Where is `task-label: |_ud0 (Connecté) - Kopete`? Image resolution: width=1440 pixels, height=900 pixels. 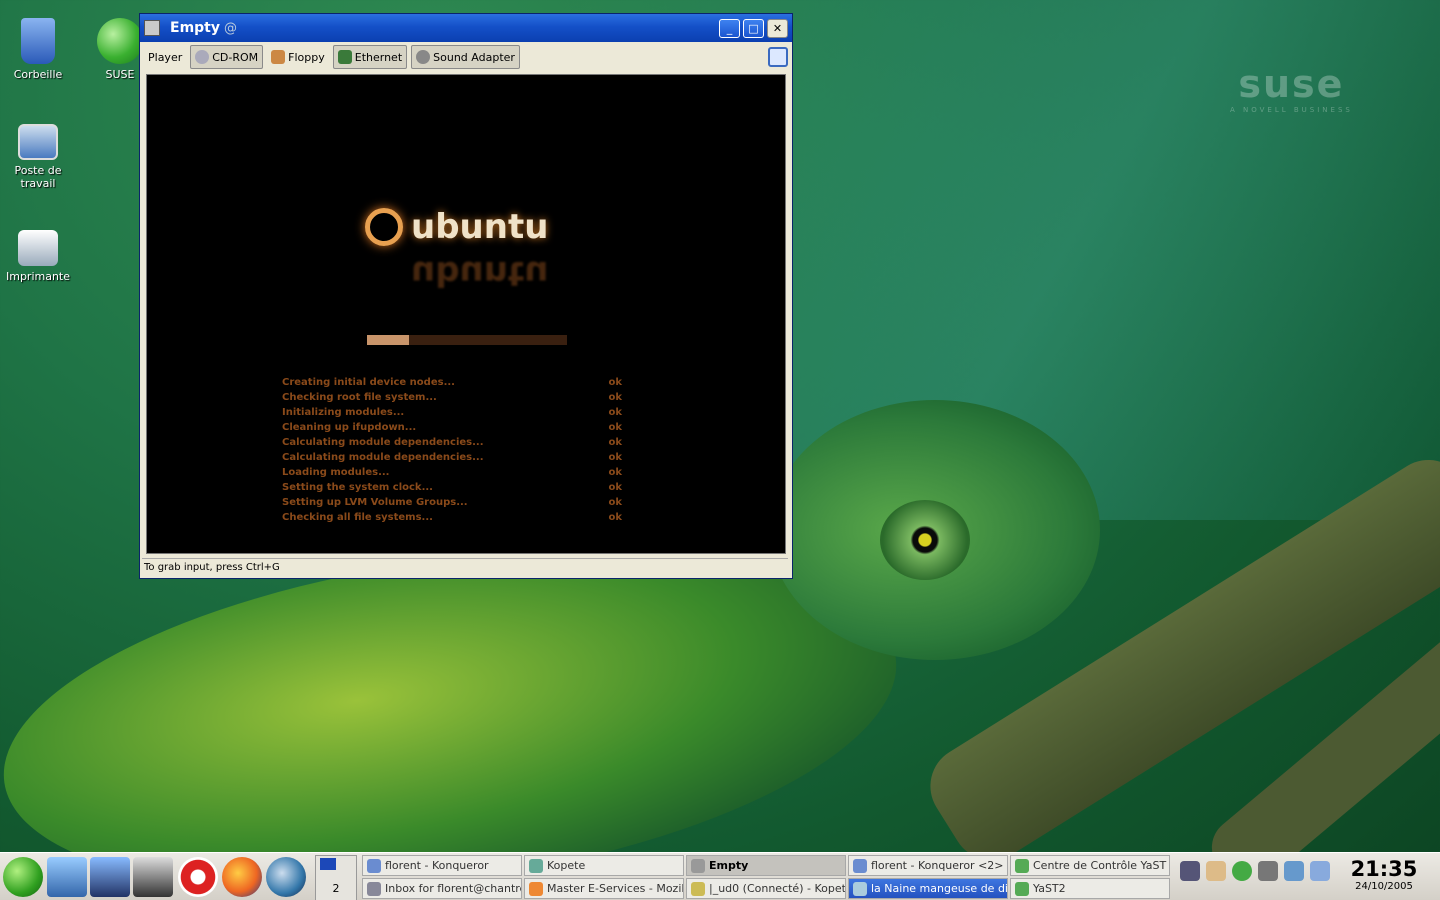
task-label: |_ud0 (Connecté) - Kopete is located at coordinates (777, 888).